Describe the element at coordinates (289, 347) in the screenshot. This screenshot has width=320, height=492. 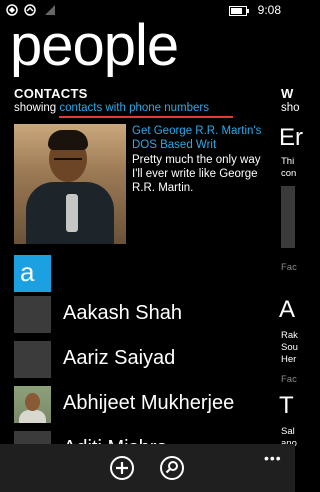
I see `peek-line: Sou` at that location.